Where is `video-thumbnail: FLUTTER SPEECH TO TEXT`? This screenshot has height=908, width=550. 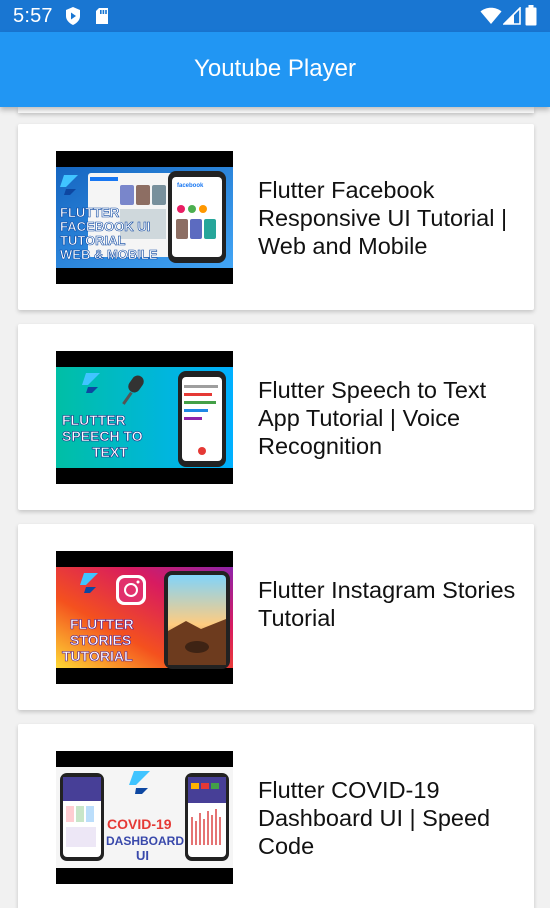 video-thumbnail: FLUTTER SPEECH TO TEXT is located at coordinates (144, 417).